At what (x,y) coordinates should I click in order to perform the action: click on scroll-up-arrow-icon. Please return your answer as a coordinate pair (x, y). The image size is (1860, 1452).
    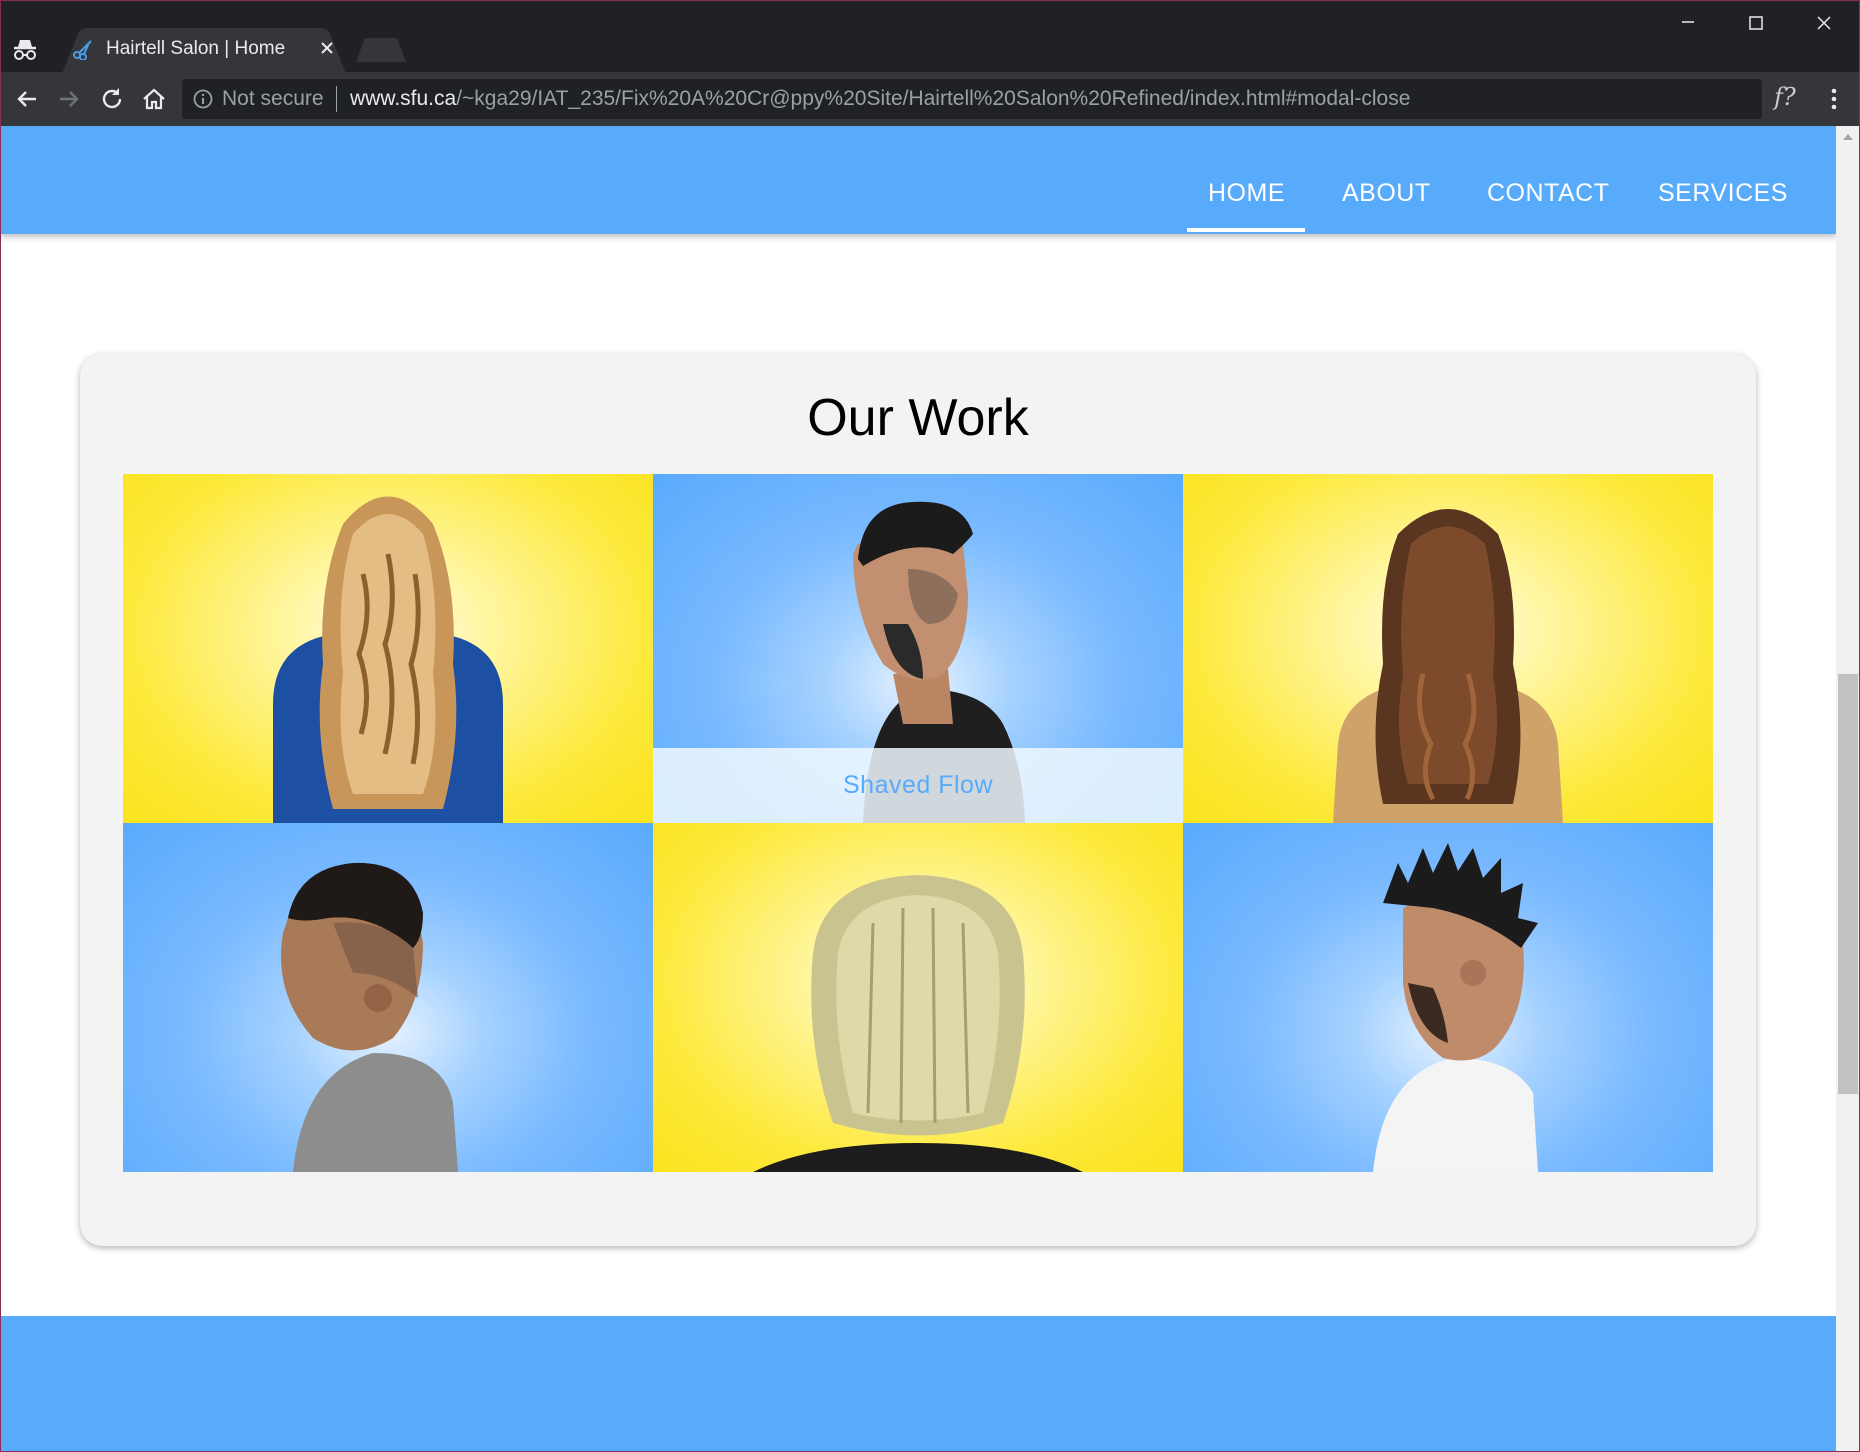
    Looking at the image, I should click on (1848, 137).